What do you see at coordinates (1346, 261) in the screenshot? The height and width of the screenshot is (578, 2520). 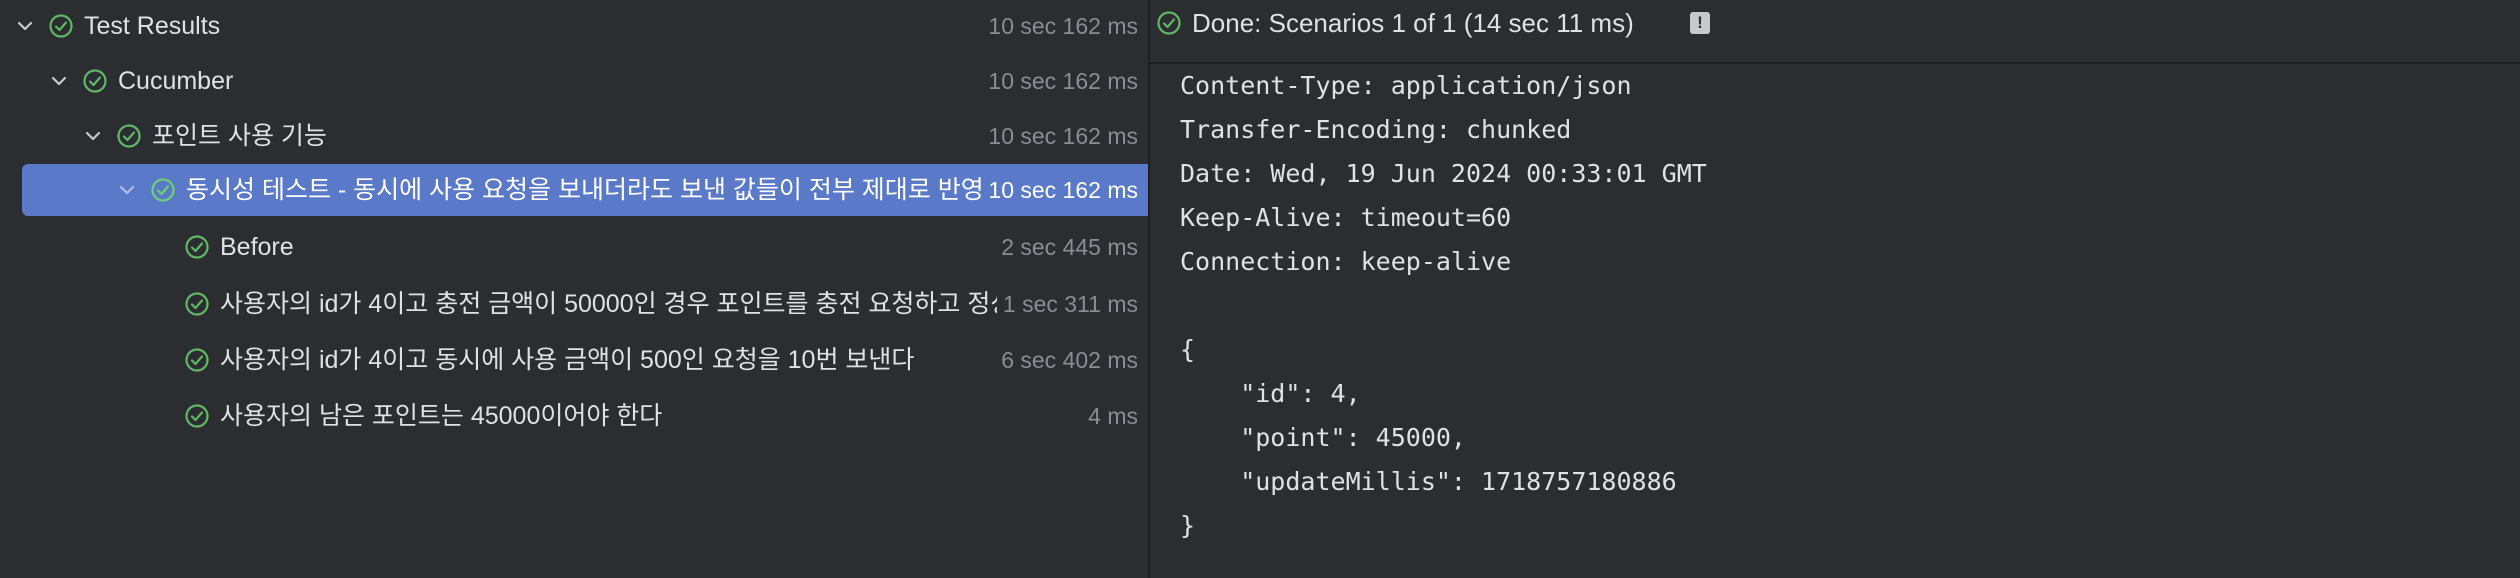 I see `console-line: Connection: keep-alive` at bounding box center [1346, 261].